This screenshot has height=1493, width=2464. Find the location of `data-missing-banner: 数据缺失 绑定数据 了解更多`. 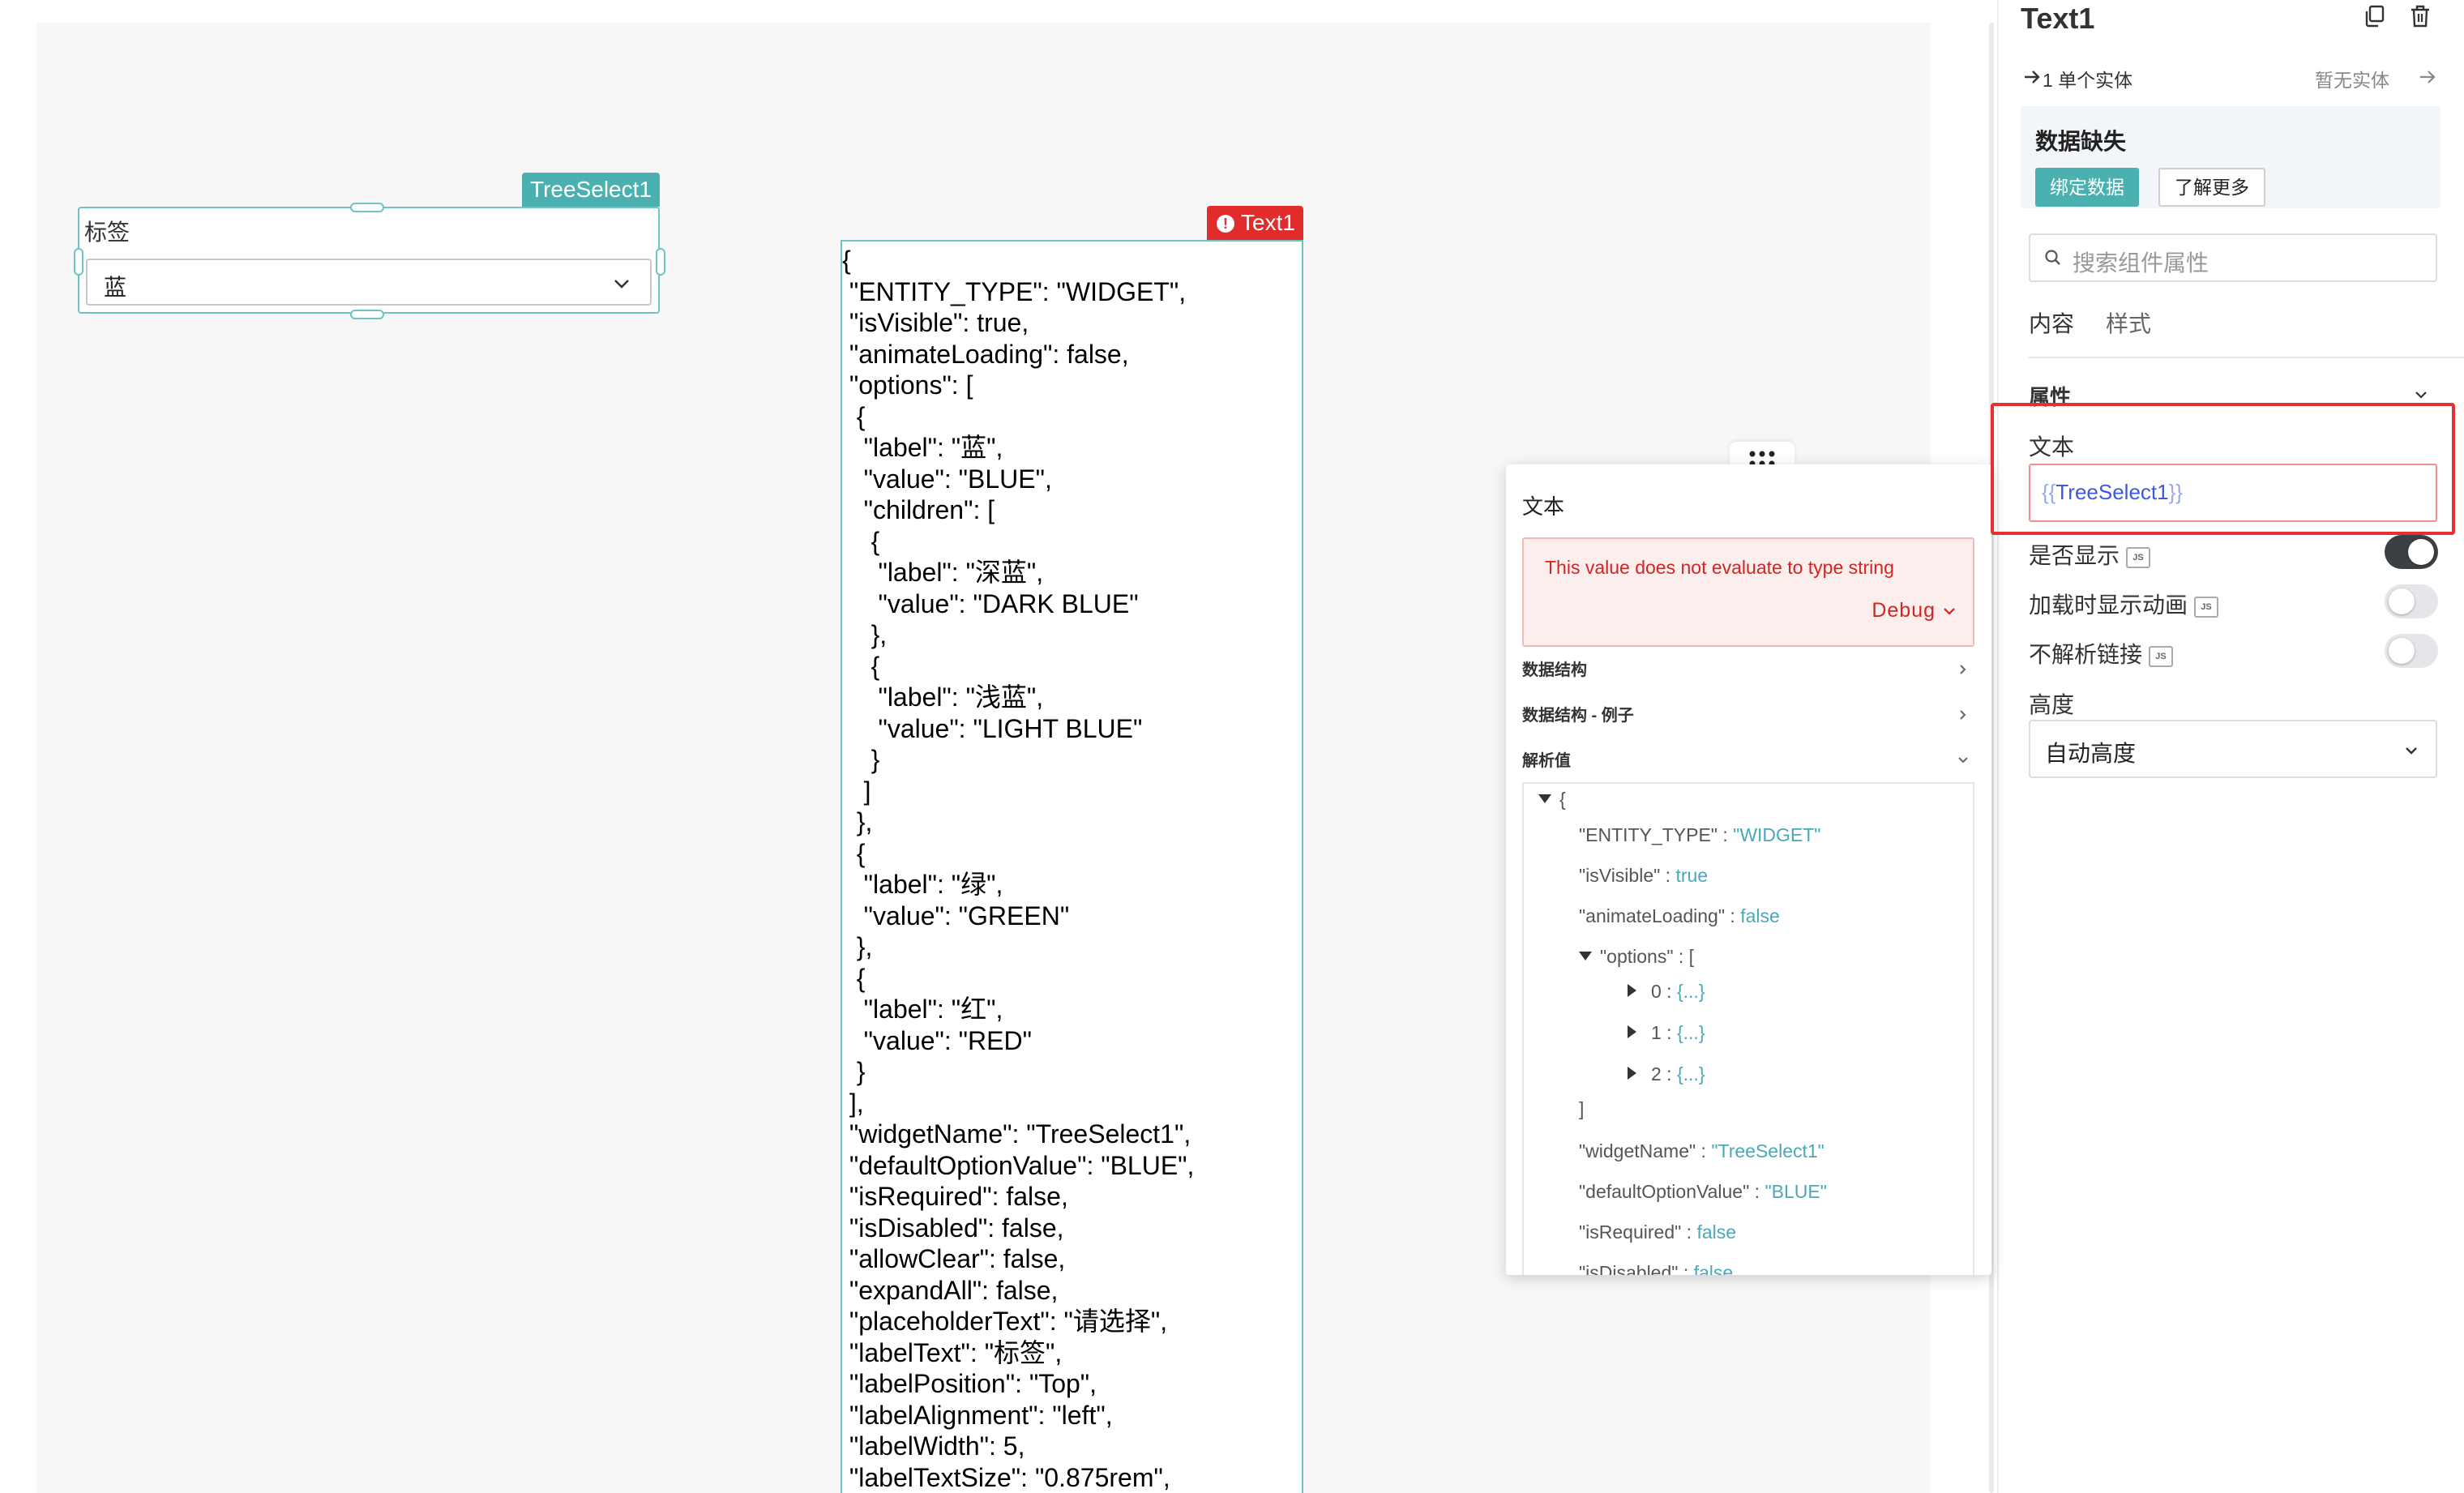

data-missing-banner: 数据缺失 绑定数据 了解更多 is located at coordinates (2230, 157).